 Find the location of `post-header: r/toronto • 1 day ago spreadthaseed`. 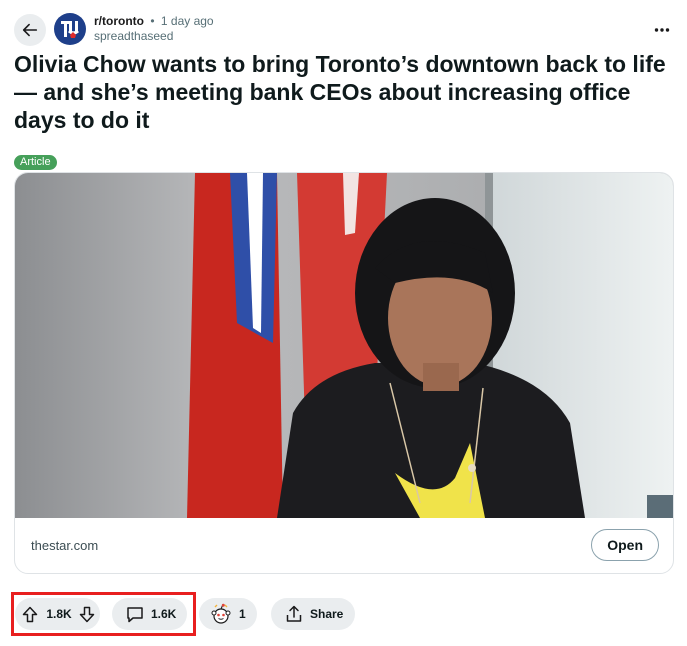

post-header: r/toronto • 1 day ago spreadthaseed is located at coordinates (344, 31).